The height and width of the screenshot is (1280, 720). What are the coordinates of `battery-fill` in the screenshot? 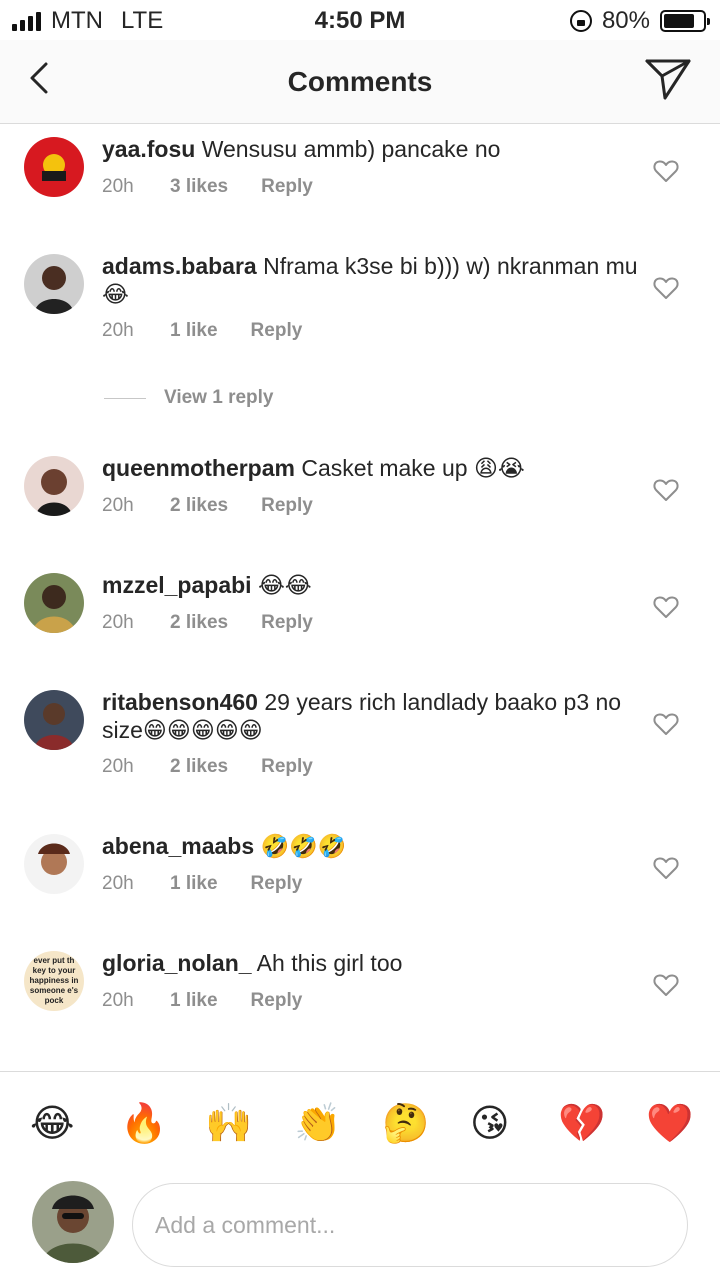 It's located at (679, 21).